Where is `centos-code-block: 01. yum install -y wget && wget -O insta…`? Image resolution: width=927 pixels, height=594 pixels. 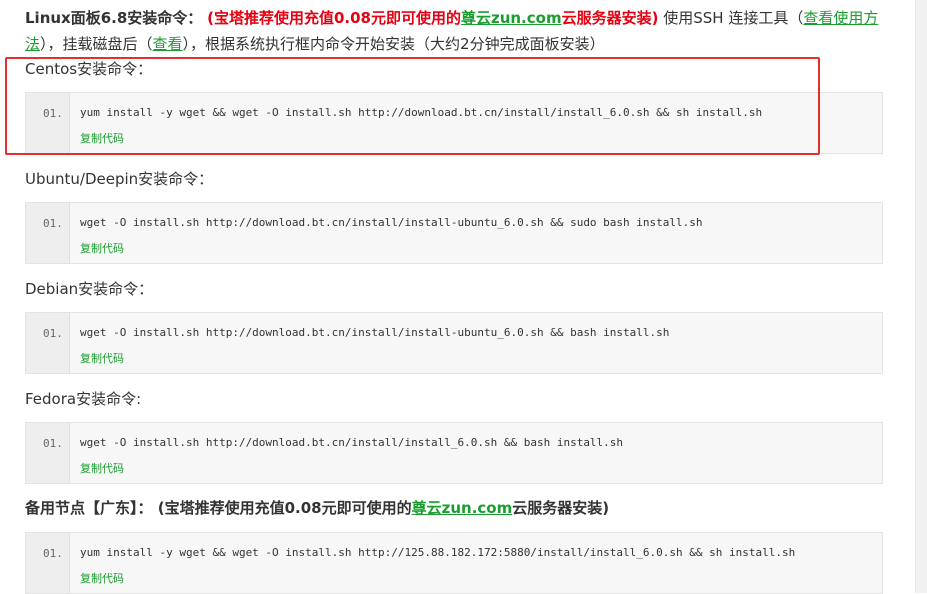 centos-code-block: 01. yum install -y wget && wget -O insta… is located at coordinates (454, 123).